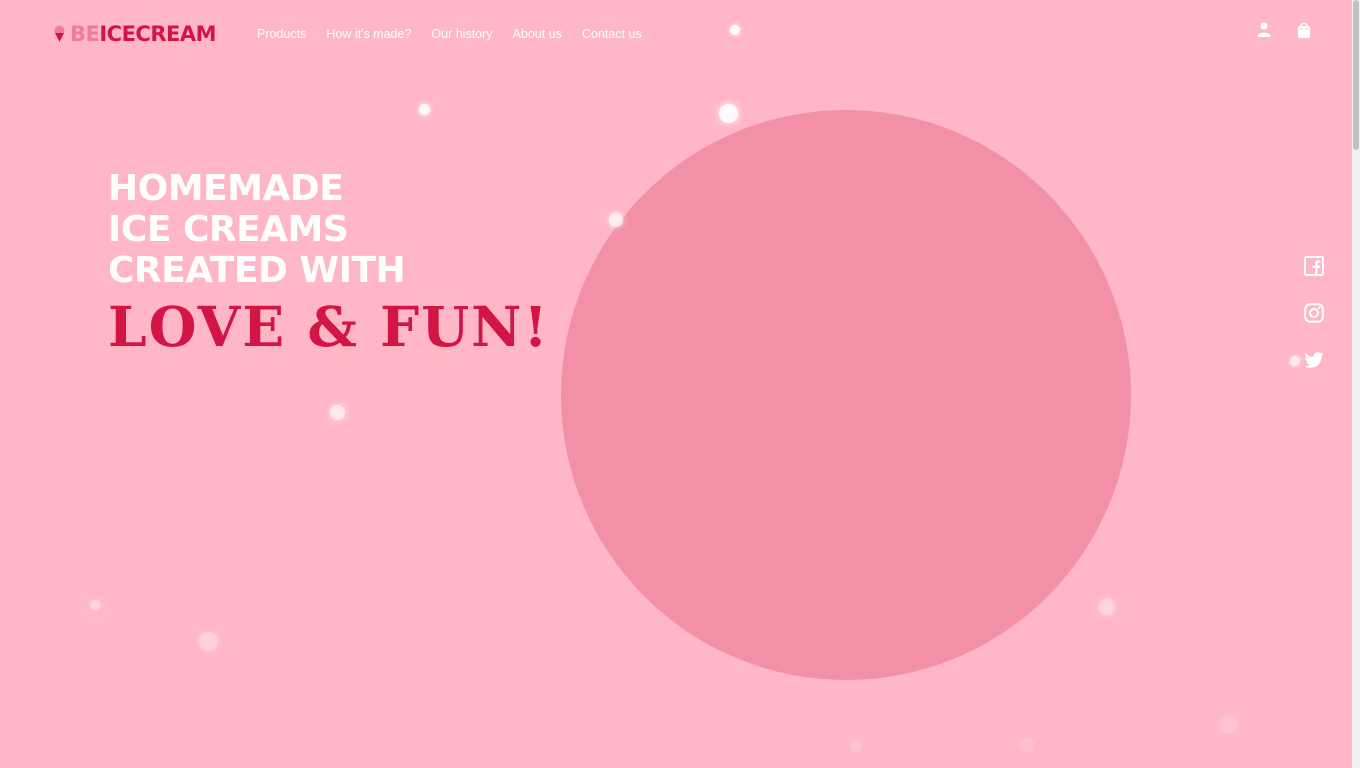 This screenshot has height=768, width=1360. I want to click on twitter-icon, so click(1314, 360).